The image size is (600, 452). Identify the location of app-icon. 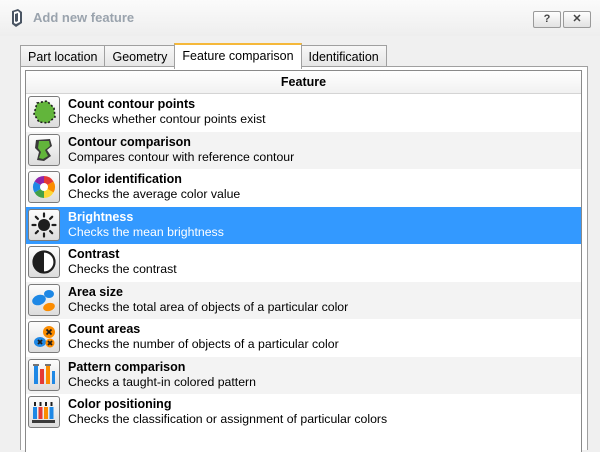
(17, 18).